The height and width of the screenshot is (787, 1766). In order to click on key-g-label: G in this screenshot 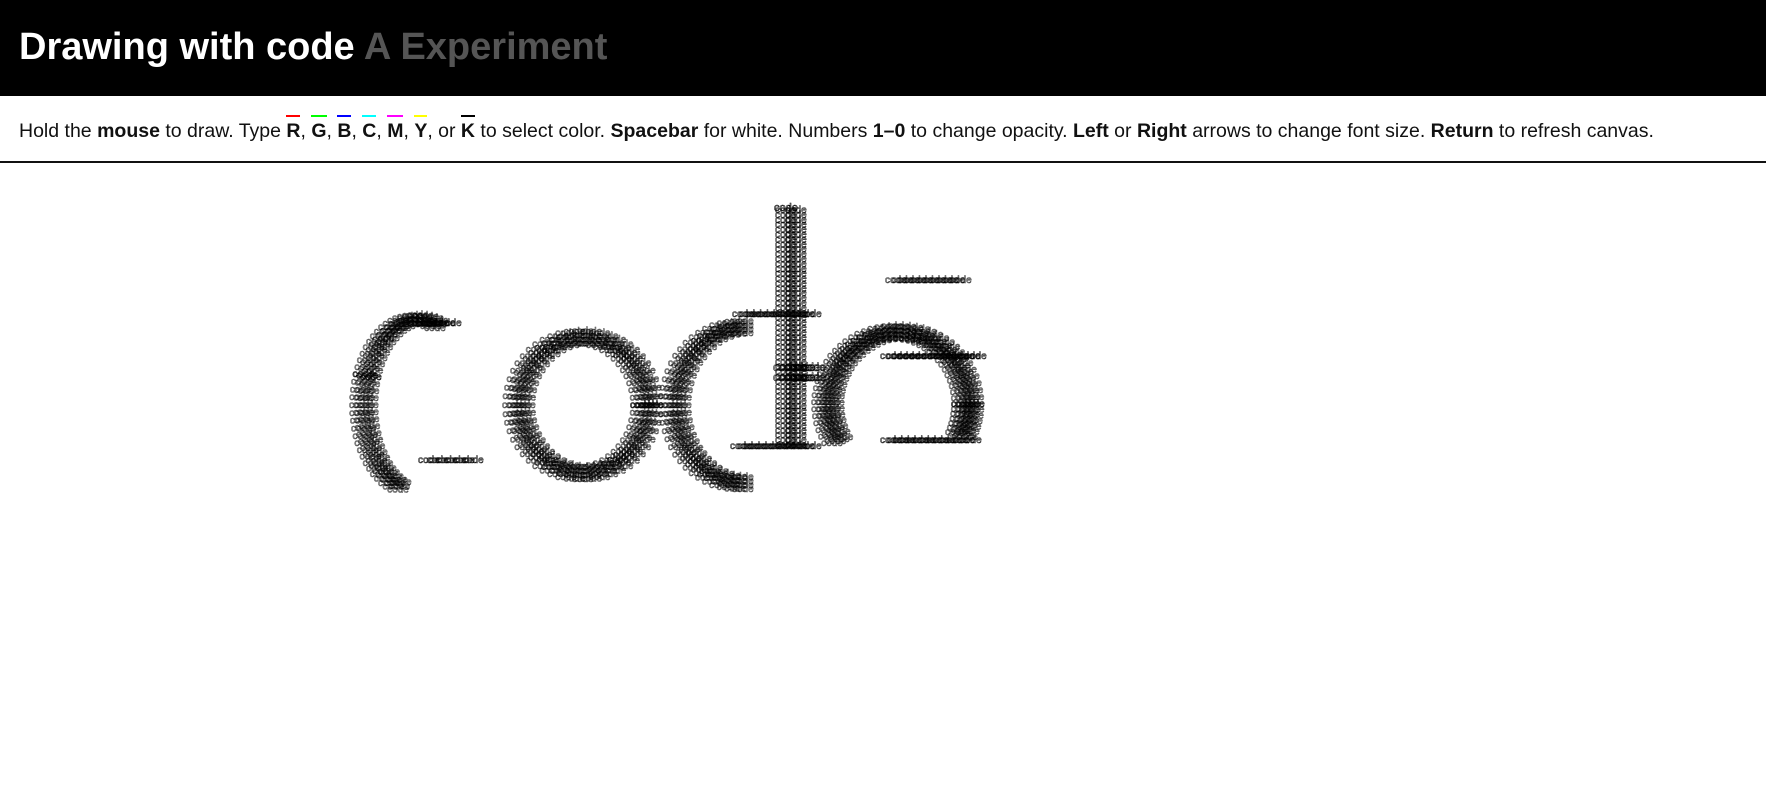, I will do `click(319, 131)`.